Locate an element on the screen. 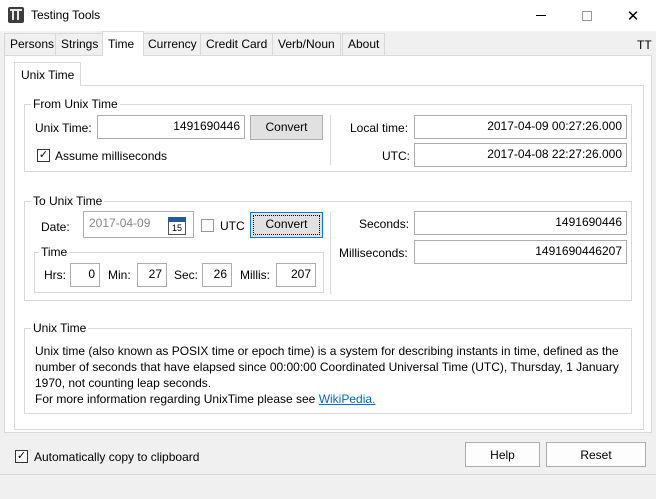  minimize-icon is located at coordinates (541, 15).